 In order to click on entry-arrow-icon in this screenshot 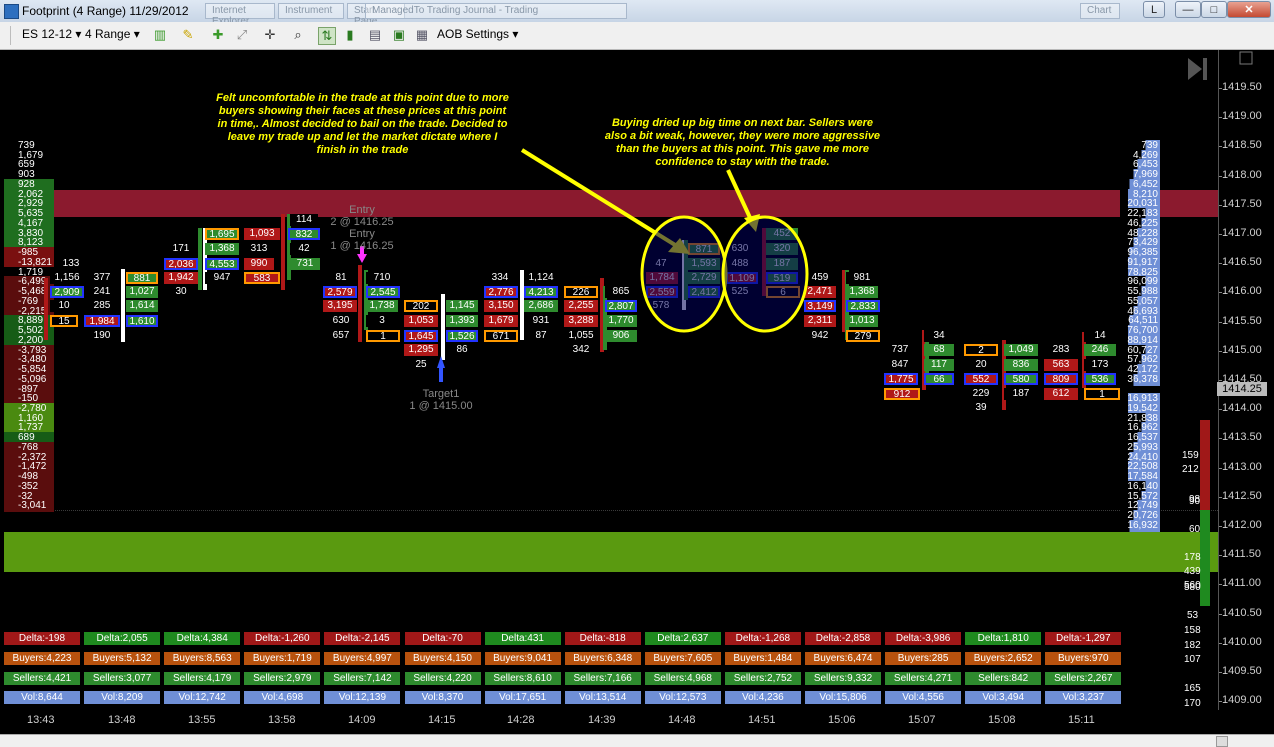, I will do `click(362, 258)`.